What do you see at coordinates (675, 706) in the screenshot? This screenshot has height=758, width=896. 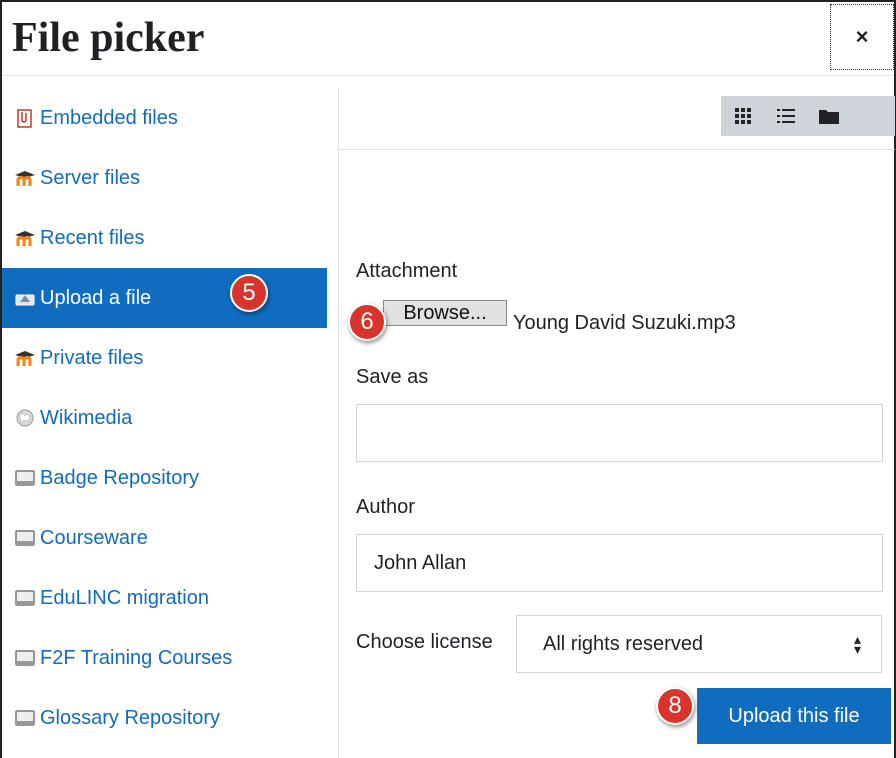 I see `step-badge-8: 8` at bounding box center [675, 706].